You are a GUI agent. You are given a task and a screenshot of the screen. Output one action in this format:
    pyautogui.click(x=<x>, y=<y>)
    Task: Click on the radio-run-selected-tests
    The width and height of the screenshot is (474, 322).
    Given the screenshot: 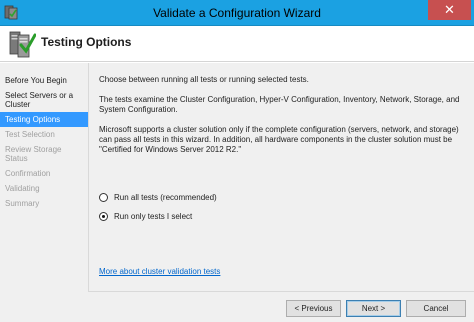 What is the action you would take?
    pyautogui.click(x=103, y=216)
    